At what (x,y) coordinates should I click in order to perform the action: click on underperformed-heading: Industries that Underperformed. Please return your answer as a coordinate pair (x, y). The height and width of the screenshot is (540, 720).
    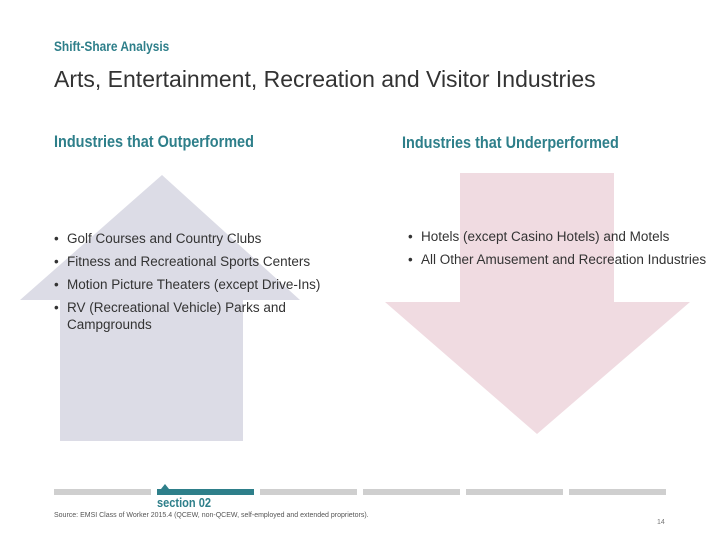
    Looking at the image, I should click on (510, 142).